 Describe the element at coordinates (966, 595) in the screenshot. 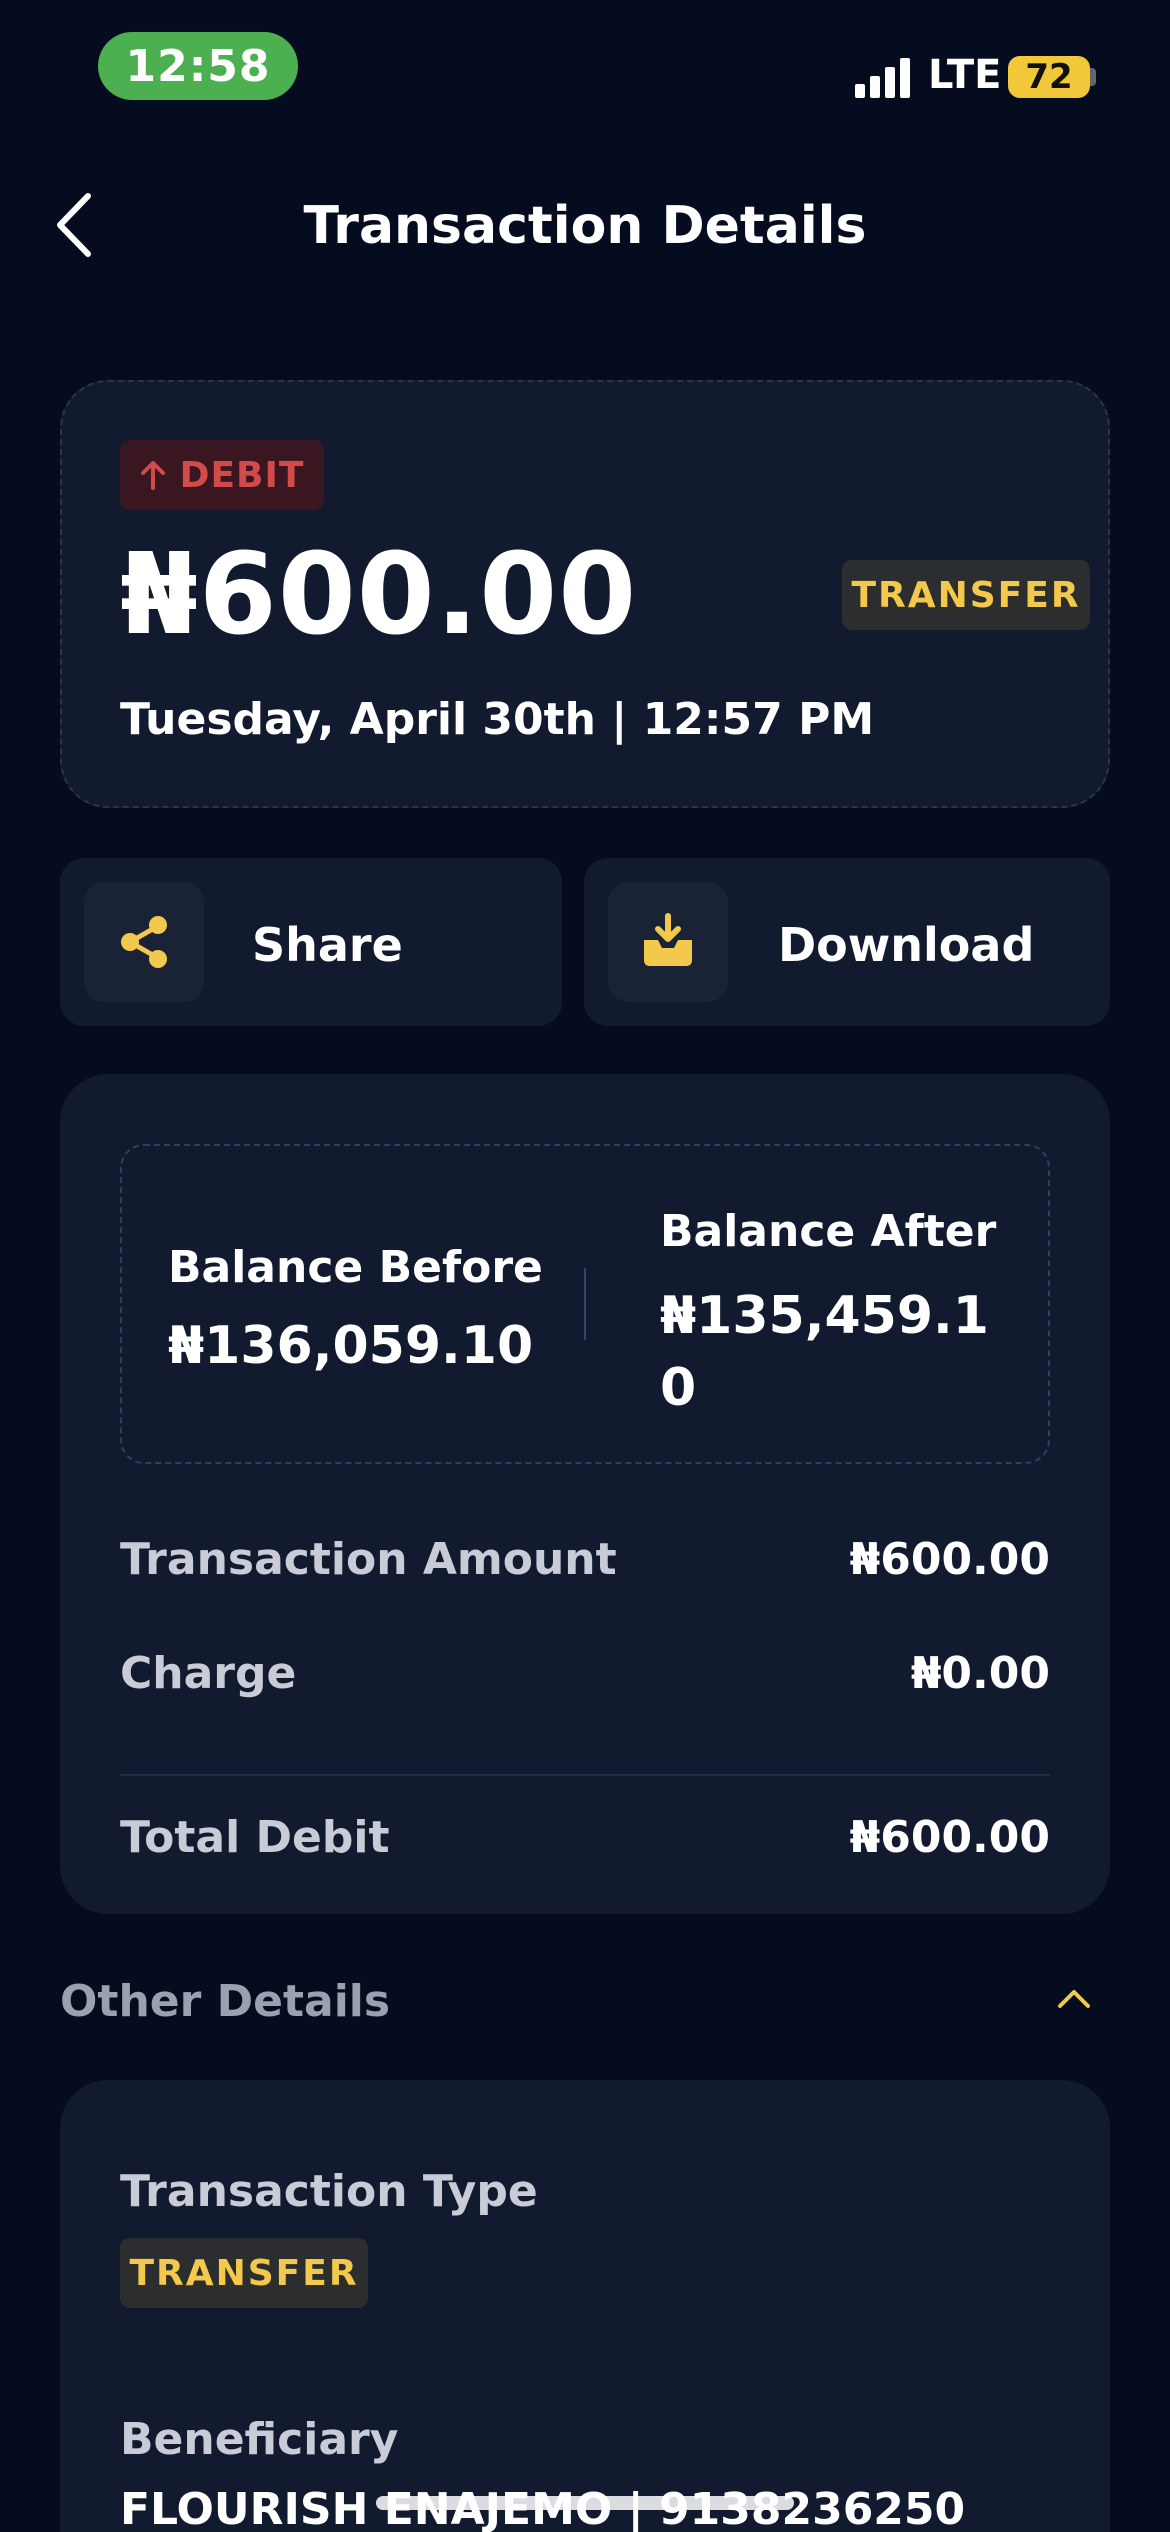

I see `category-badge: TRANSFER` at that location.